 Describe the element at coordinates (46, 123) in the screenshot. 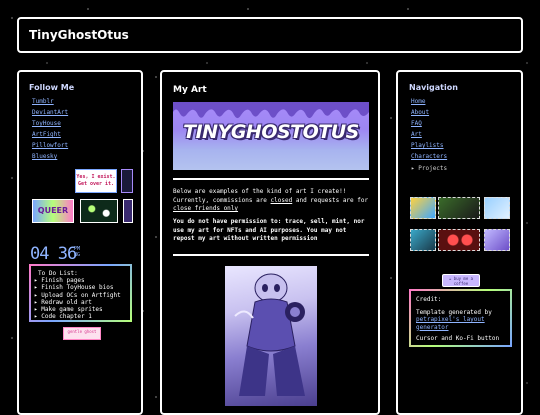

I see `link-toyhouse: ToyHouse` at that location.